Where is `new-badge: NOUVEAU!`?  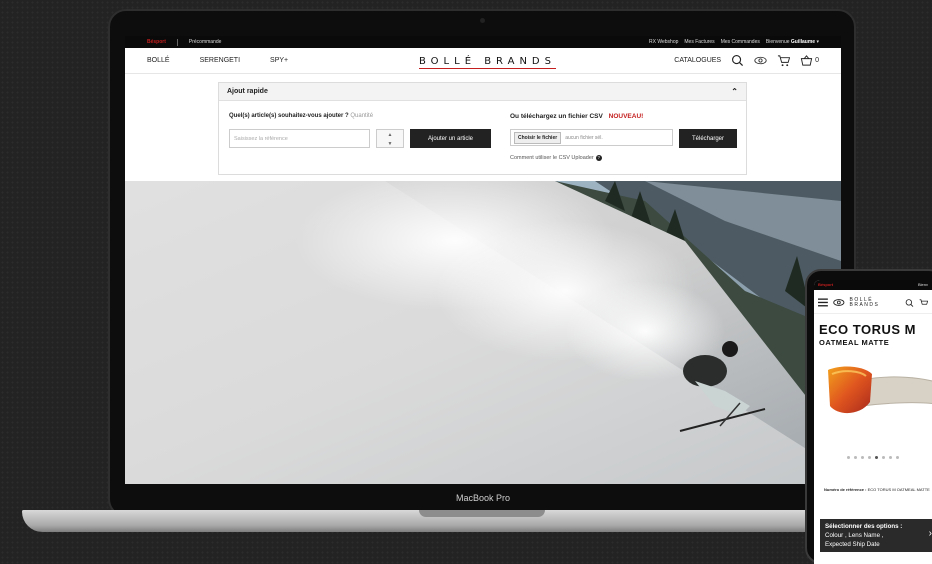
new-badge: NOUVEAU! is located at coordinates (626, 116).